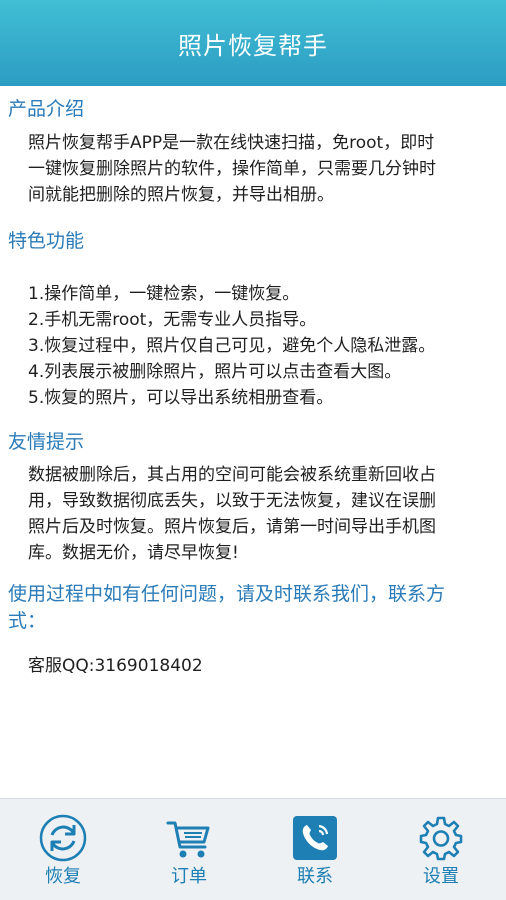  I want to click on tab-orders: 订单, so click(189, 849).